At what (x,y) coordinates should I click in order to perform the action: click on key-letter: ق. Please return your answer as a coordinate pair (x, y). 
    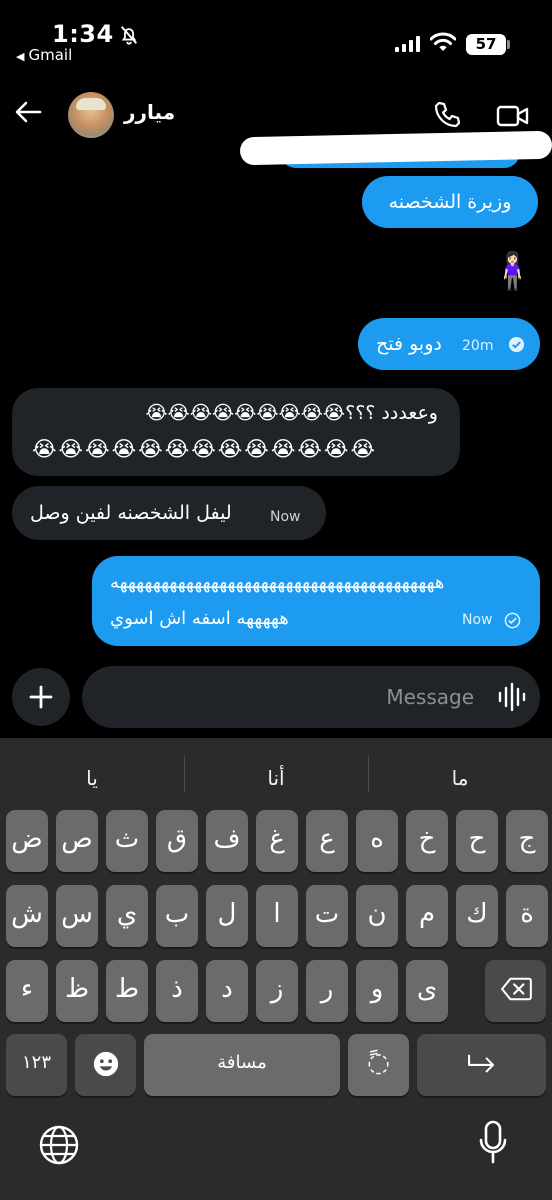
    Looking at the image, I should click on (177, 841).